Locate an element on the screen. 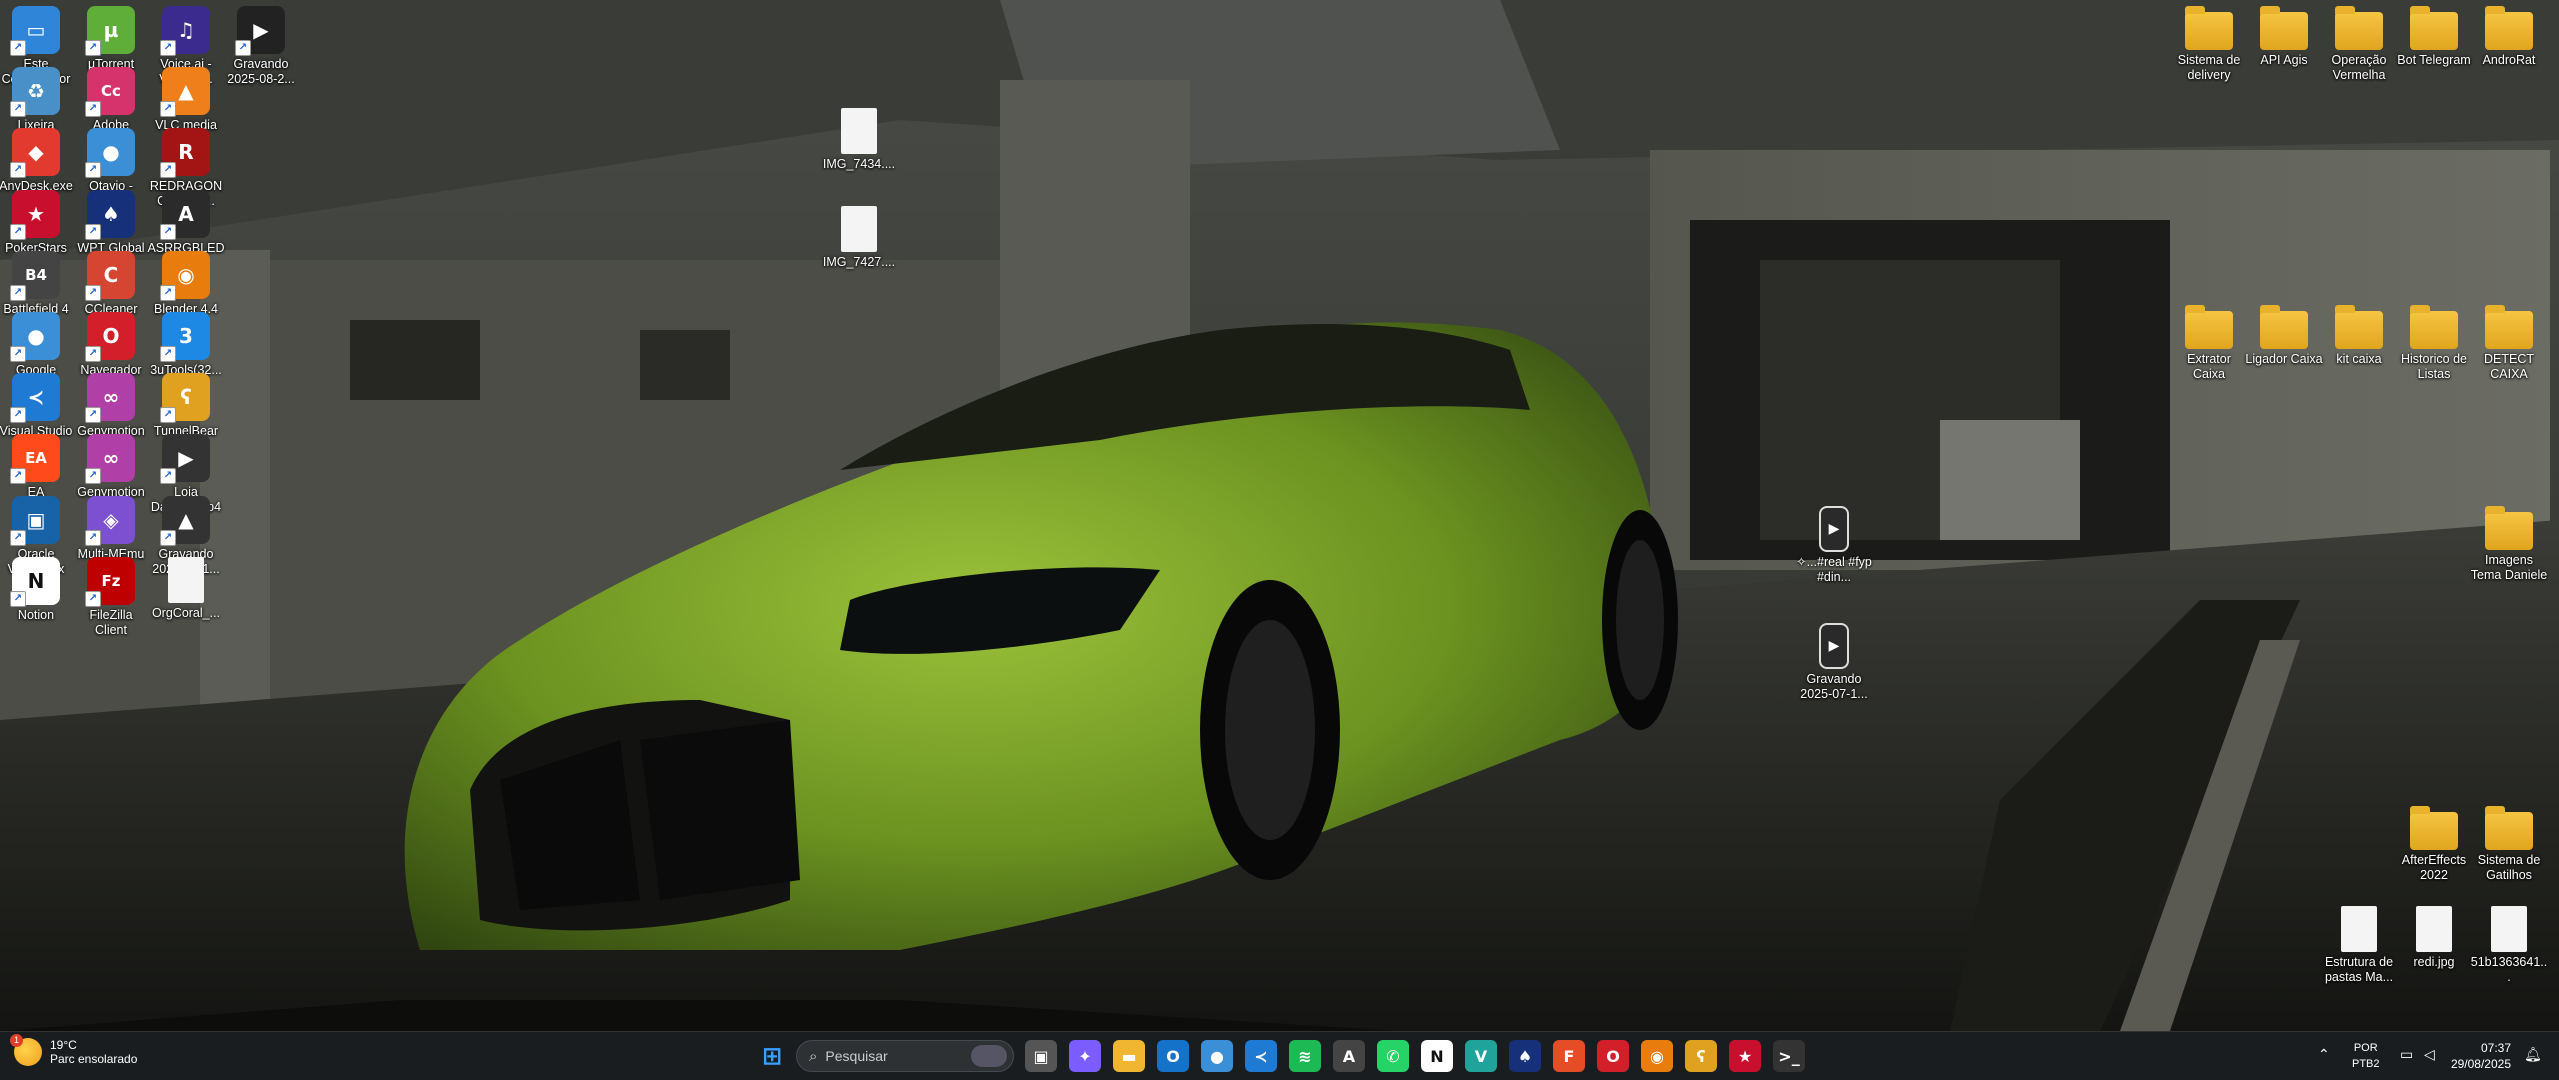  terminal-icon: >_ is located at coordinates (1789, 1056).